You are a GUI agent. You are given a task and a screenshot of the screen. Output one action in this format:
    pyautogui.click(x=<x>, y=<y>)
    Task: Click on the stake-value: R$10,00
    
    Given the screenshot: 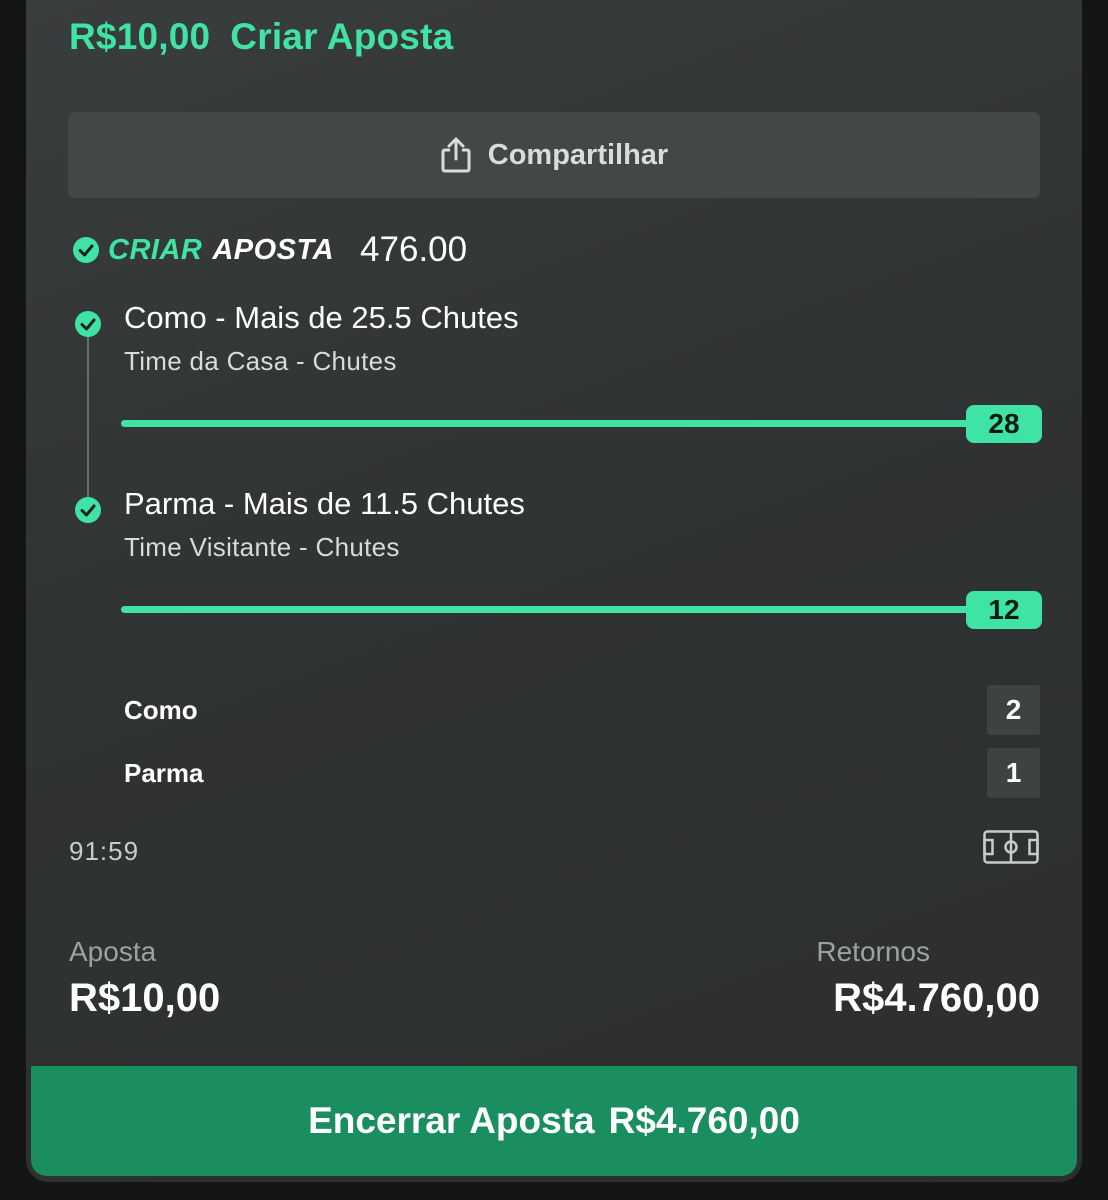 What is the action you would take?
    pyautogui.click(x=145, y=998)
    